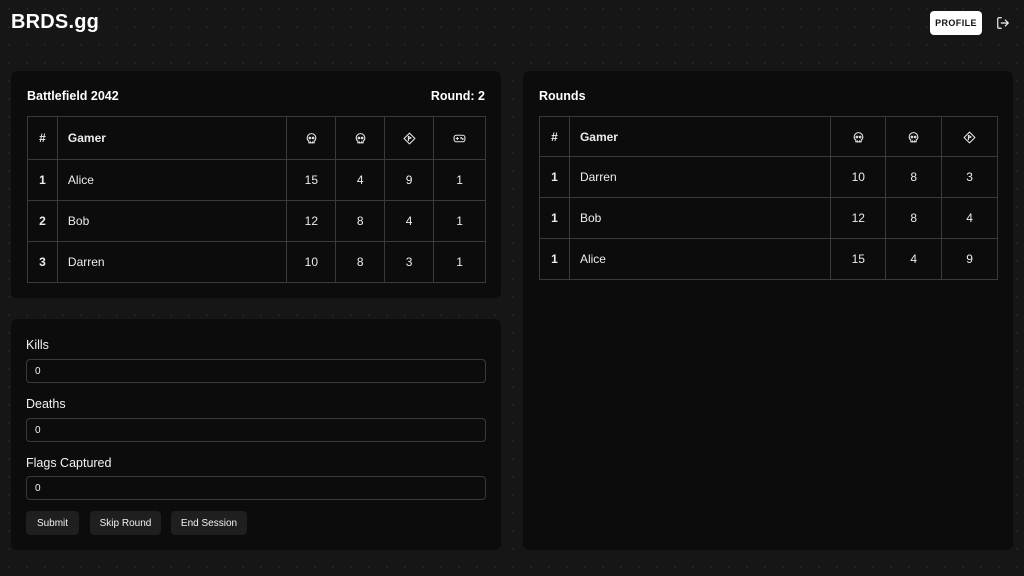 This screenshot has width=1024, height=576. Describe the element at coordinates (42, 262) in the screenshot. I see `rank-cell: 3` at that location.